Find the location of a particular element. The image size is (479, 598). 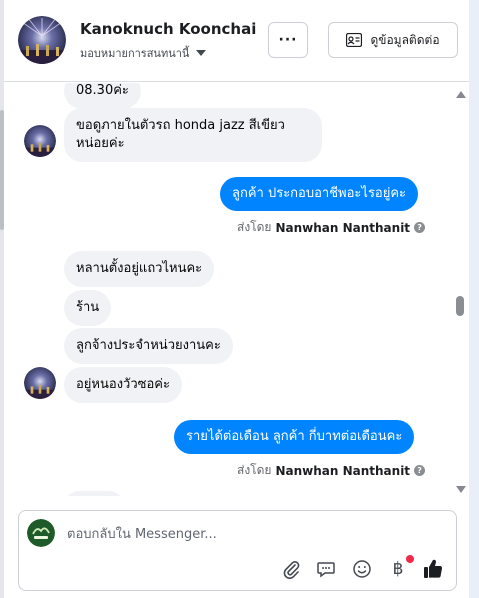

saved-reply-icon is located at coordinates (326, 569).